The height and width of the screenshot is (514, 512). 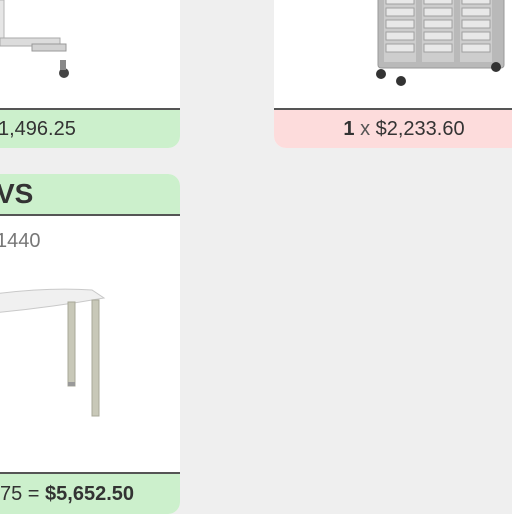 I want to click on price-line: 75 = $5,652.50, so click(x=90, y=493).